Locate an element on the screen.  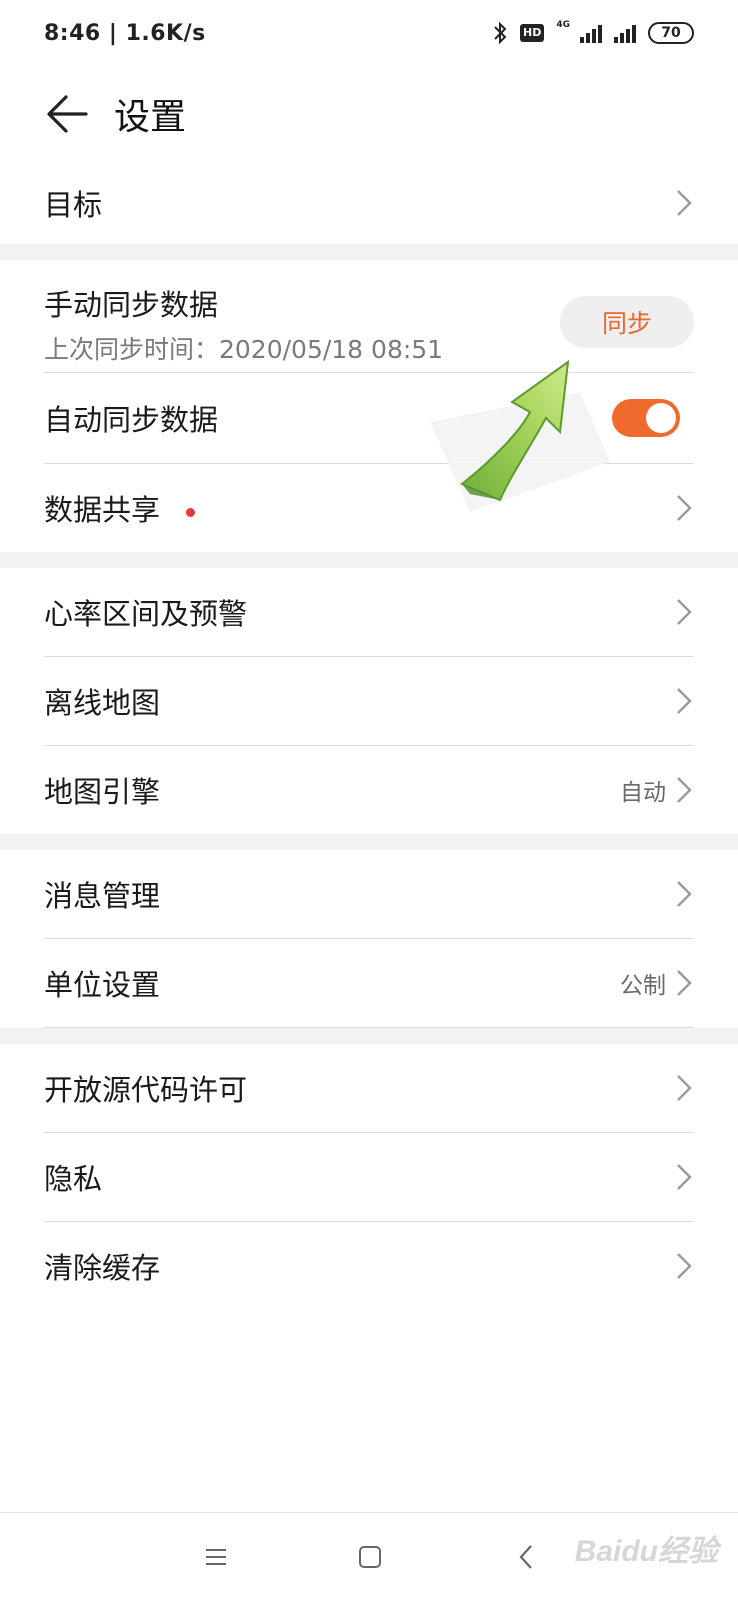
row-label-wrap: 数据共享 is located at coordinates (120, 508).